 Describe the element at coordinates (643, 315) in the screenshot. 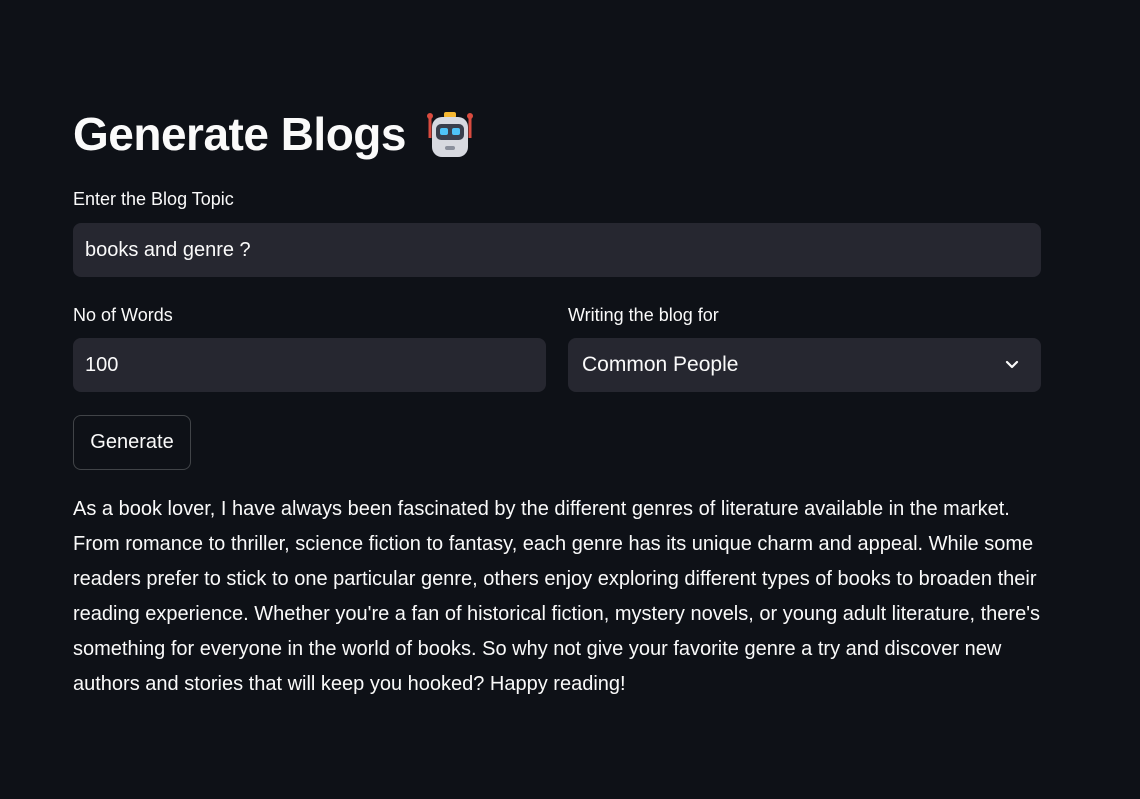

I see `audience-label: Writing the blog for` at that location.